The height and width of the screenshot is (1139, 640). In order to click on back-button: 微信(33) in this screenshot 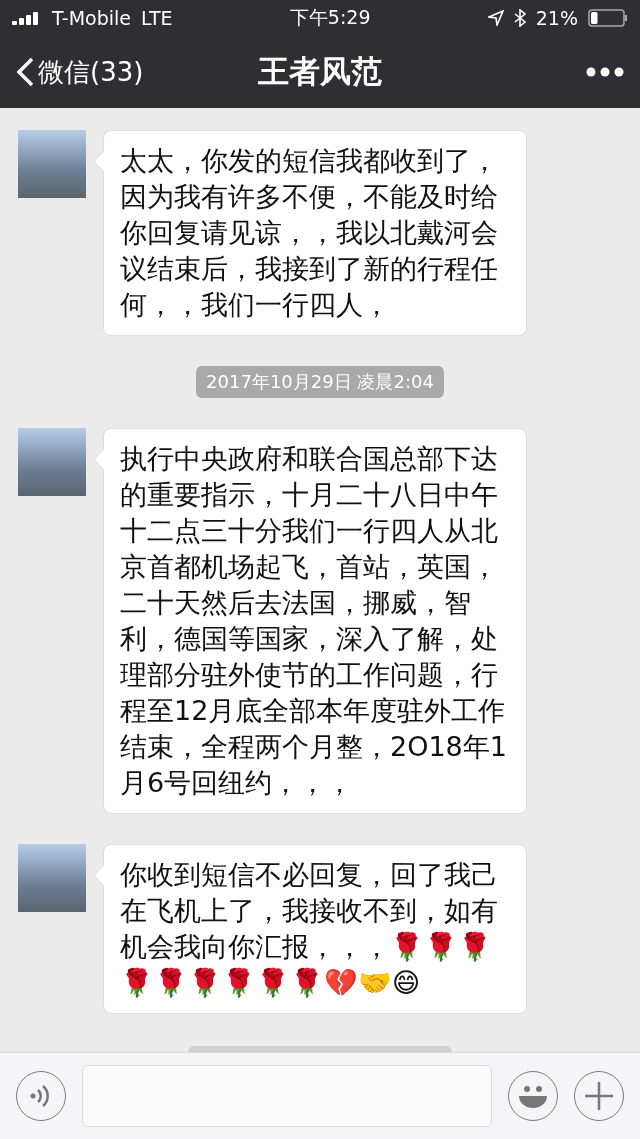, I will do `click(106, 72)`.